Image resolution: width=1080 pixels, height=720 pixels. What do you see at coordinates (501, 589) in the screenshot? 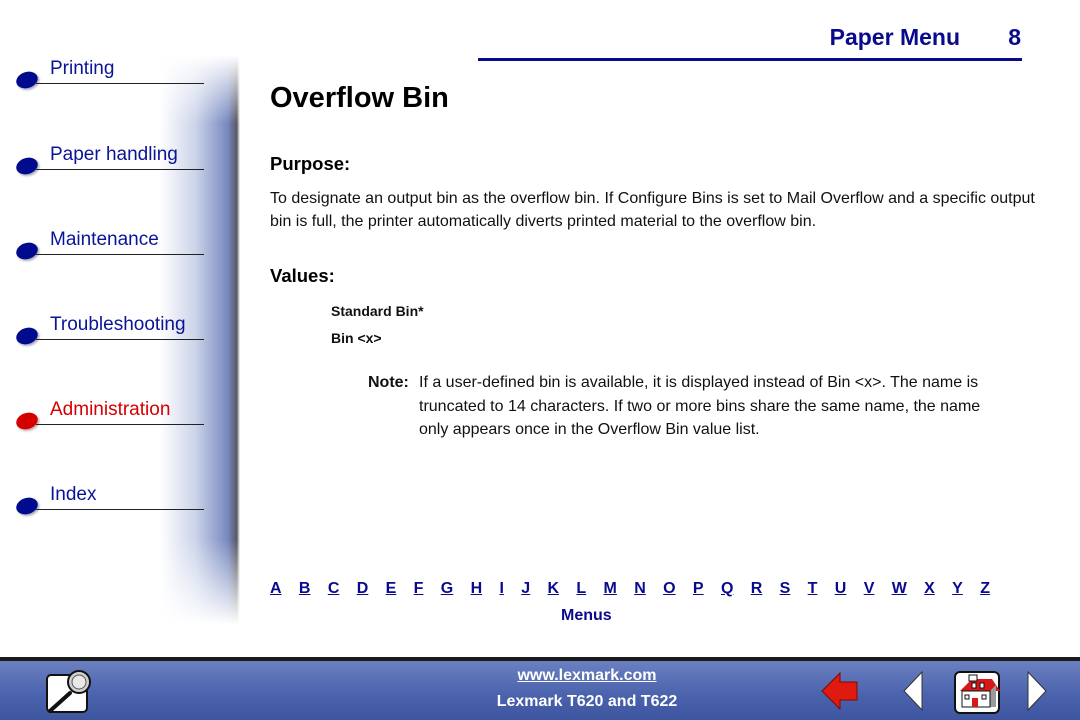
I see `index-letter-i: I` at bounding box center [501, 589].